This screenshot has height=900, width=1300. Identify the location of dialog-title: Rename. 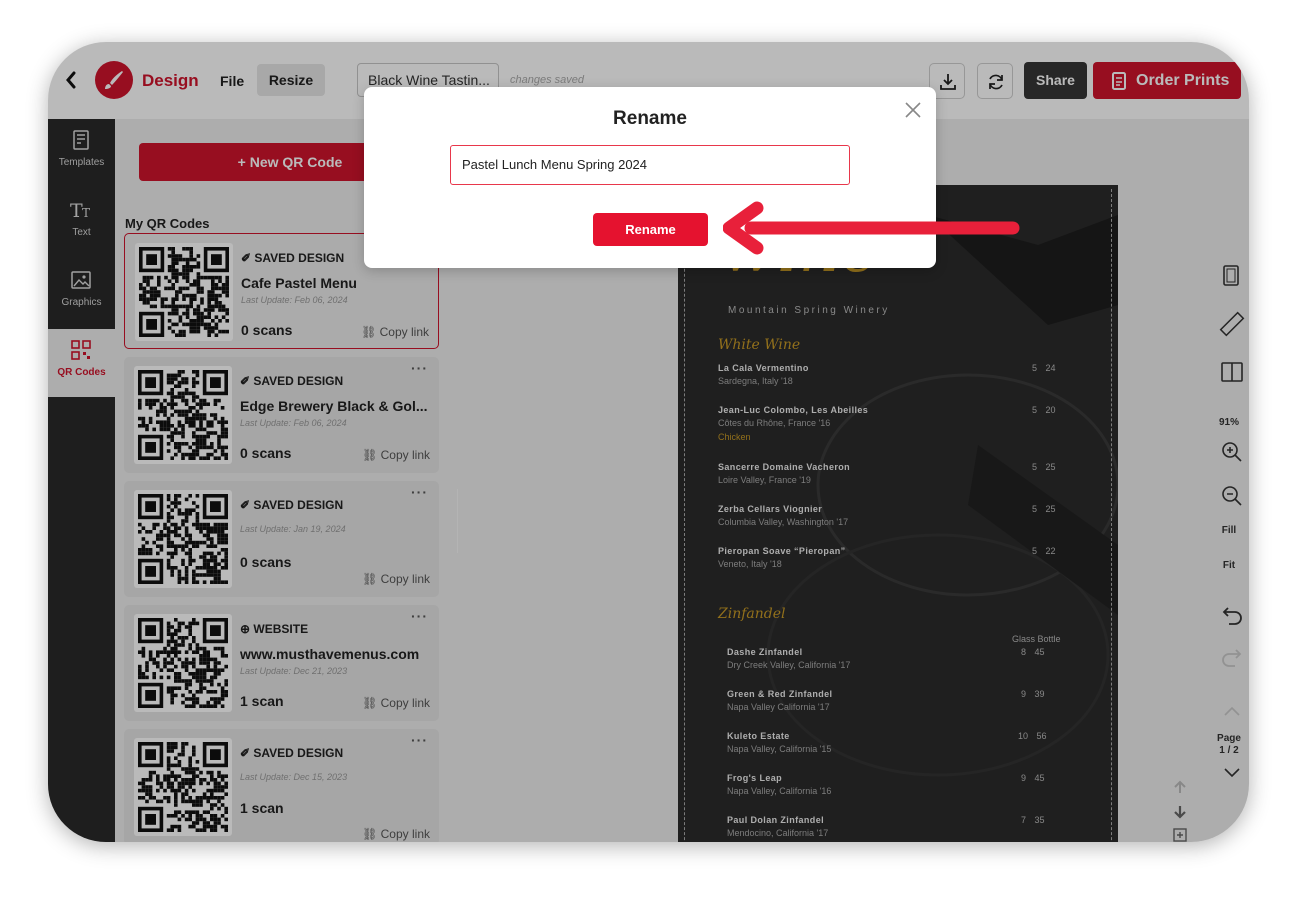
(650, 118).